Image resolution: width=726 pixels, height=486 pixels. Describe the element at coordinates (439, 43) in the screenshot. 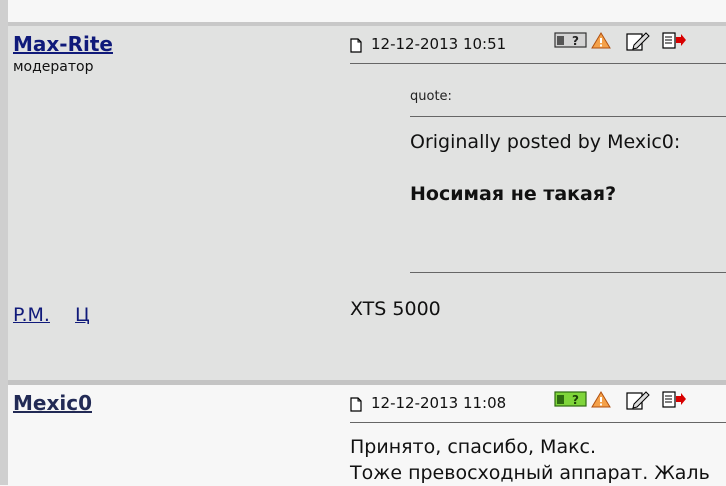

I see `post-datetime: 12-12-2013 10:51` at that location.